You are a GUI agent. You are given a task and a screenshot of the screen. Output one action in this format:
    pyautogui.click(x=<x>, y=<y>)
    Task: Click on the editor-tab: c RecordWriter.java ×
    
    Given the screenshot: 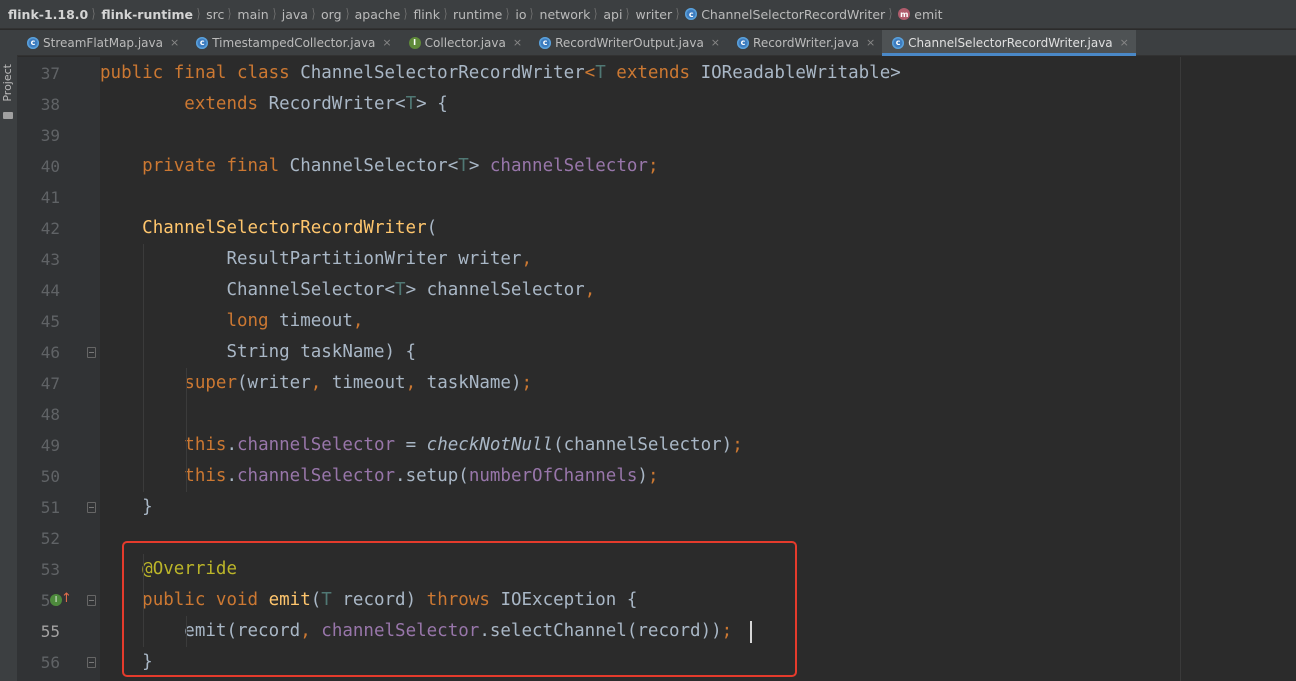 What is the action you would take?
    pyautogui.click(x=804, y=42)
    